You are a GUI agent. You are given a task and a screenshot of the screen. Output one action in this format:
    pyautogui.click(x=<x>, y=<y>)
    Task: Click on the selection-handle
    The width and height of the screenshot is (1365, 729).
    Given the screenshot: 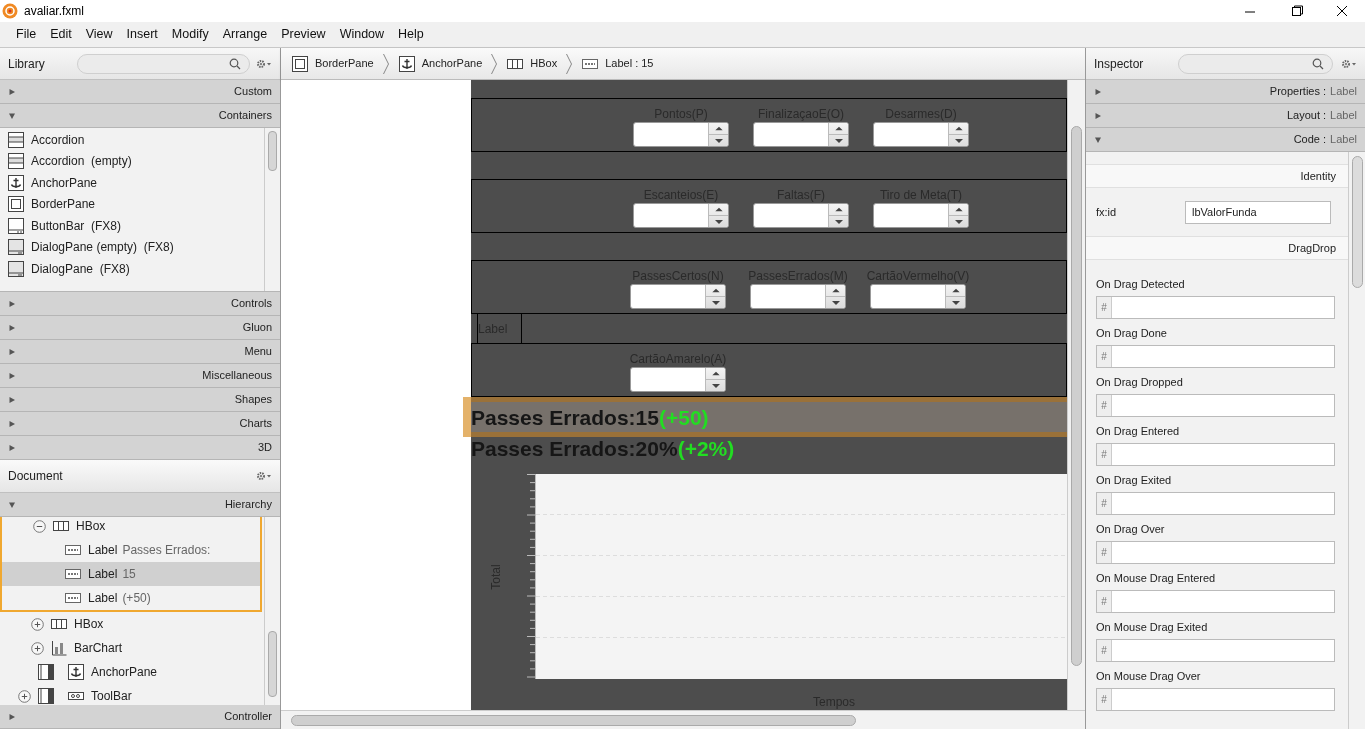 What is the action you would take?
    pyautogui.click(x=467, y=417)
    